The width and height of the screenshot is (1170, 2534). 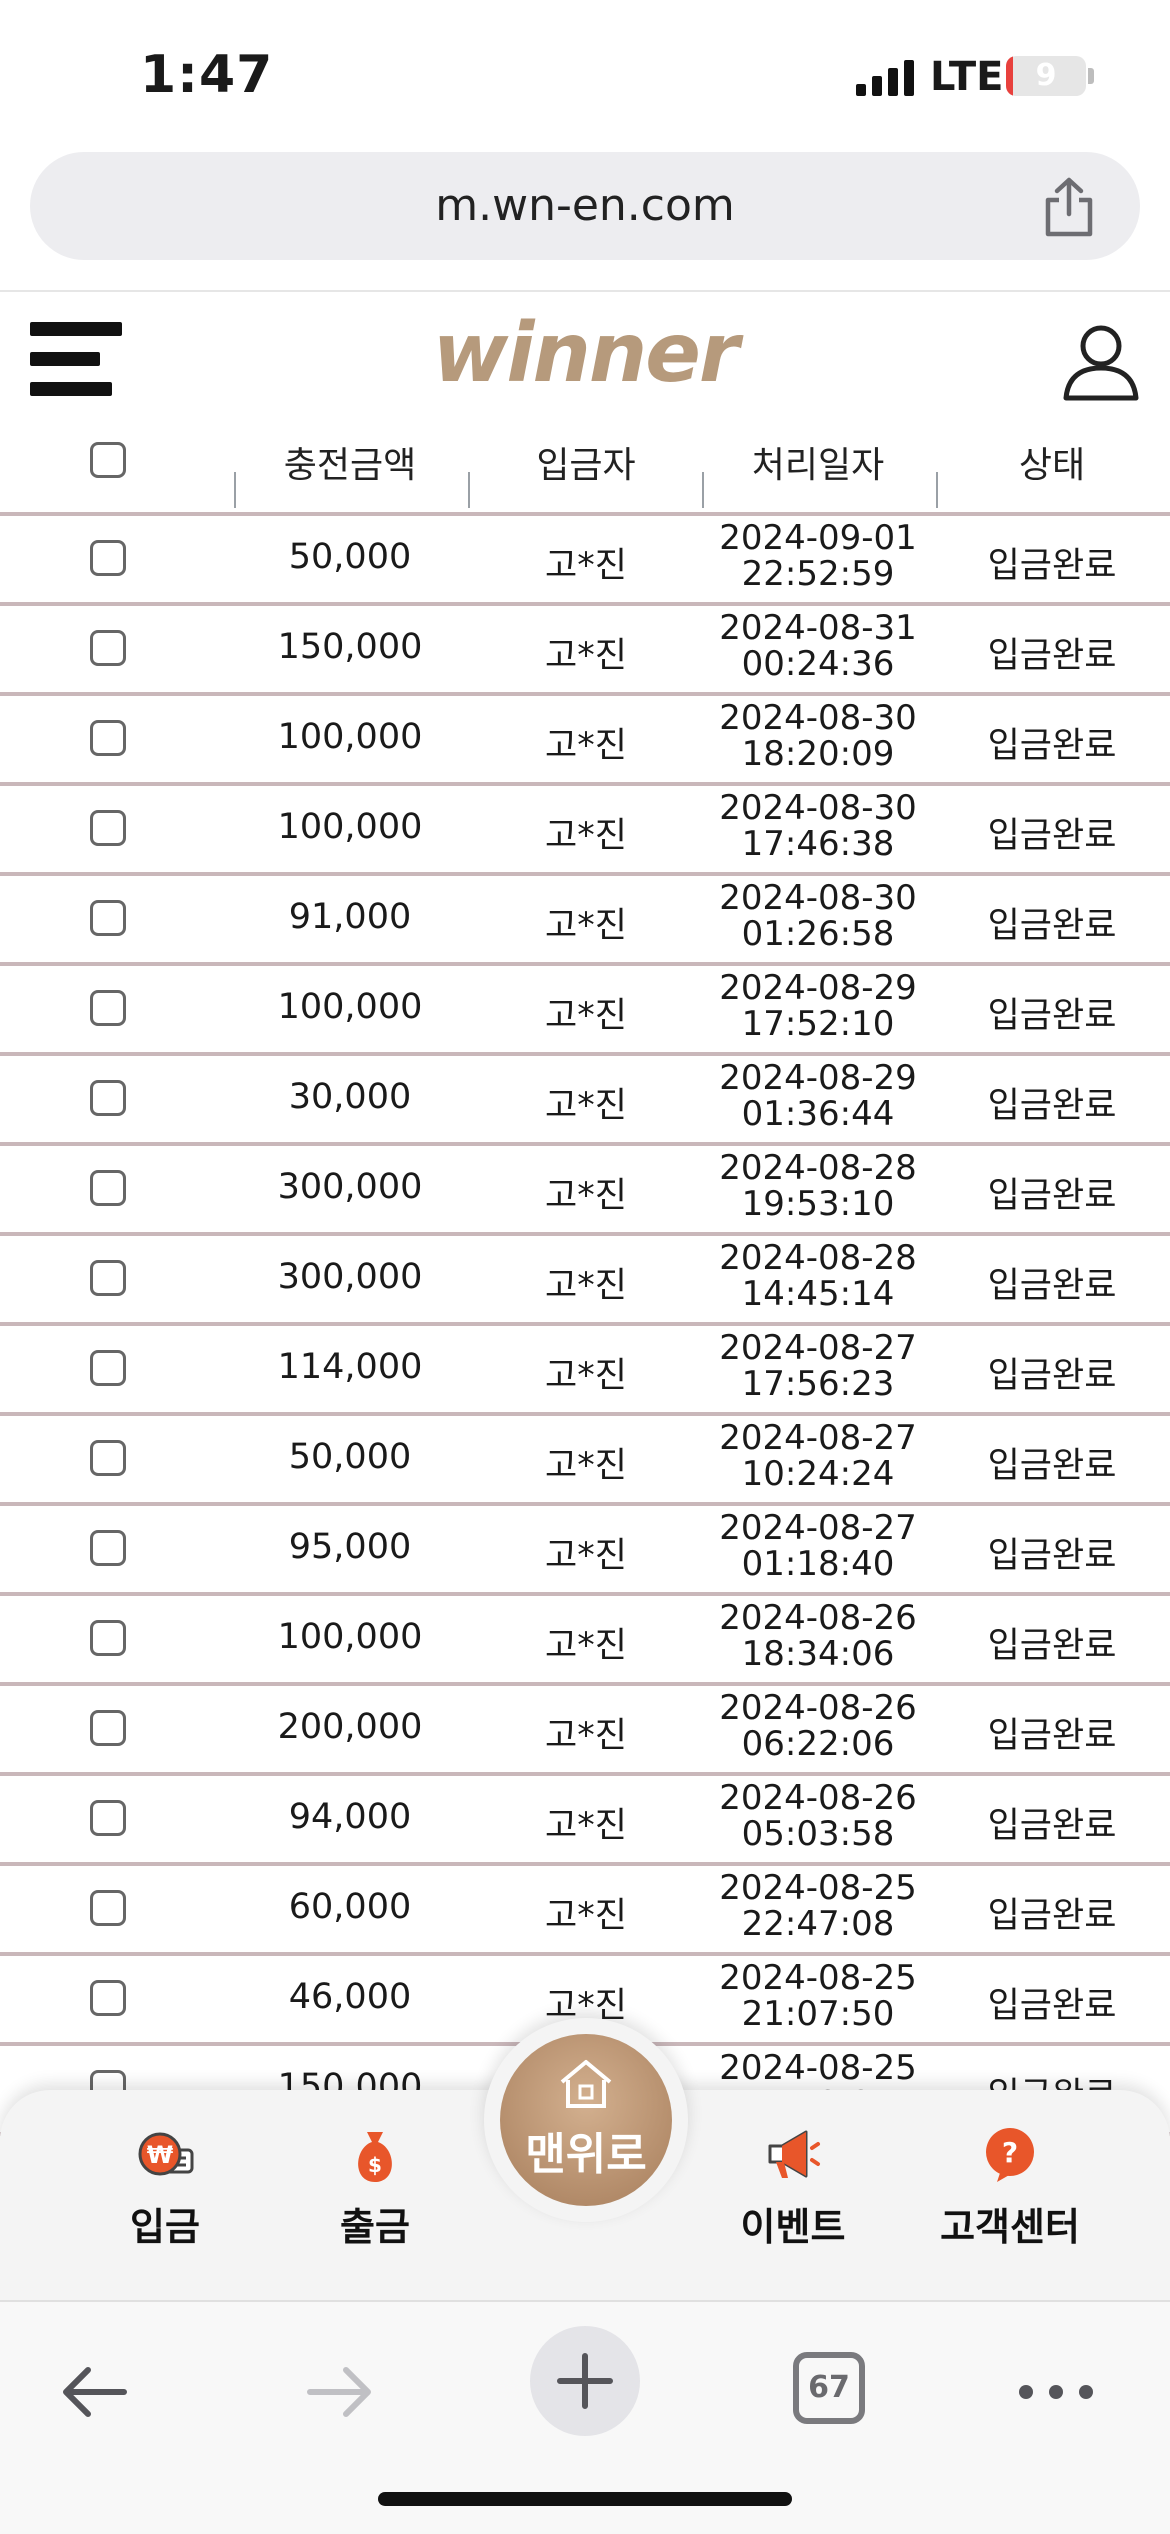 I want to click on help-question-icon: ?, so click(x=1010, y=2155).